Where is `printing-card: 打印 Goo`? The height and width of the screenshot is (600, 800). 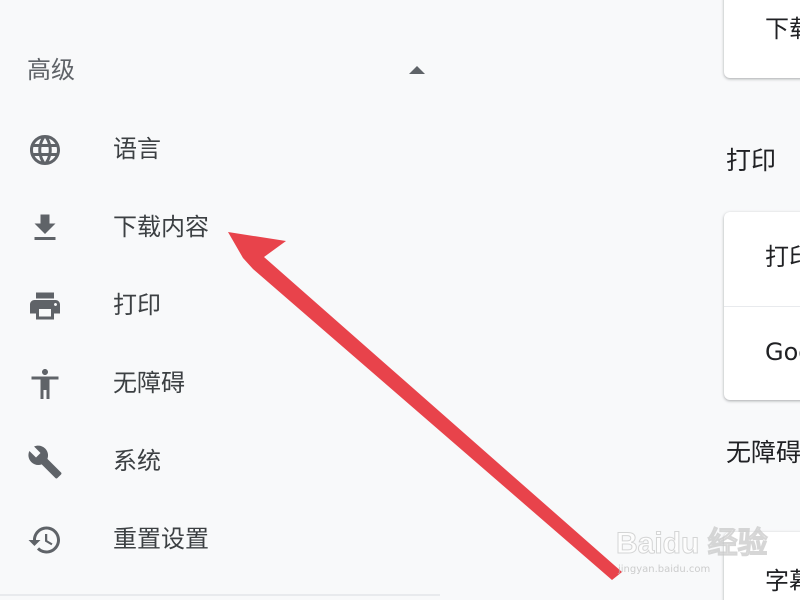
printing-card: 打印 Goo is located at coordinates (762, 306).